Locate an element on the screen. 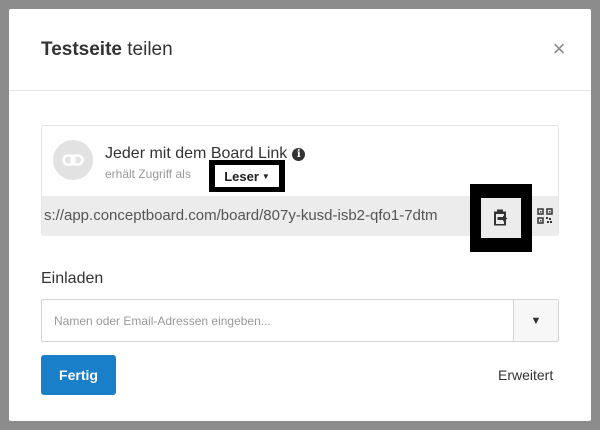 This screenshot has height=430, width=600. role-value: Leser is located at coordinates (241, 176).